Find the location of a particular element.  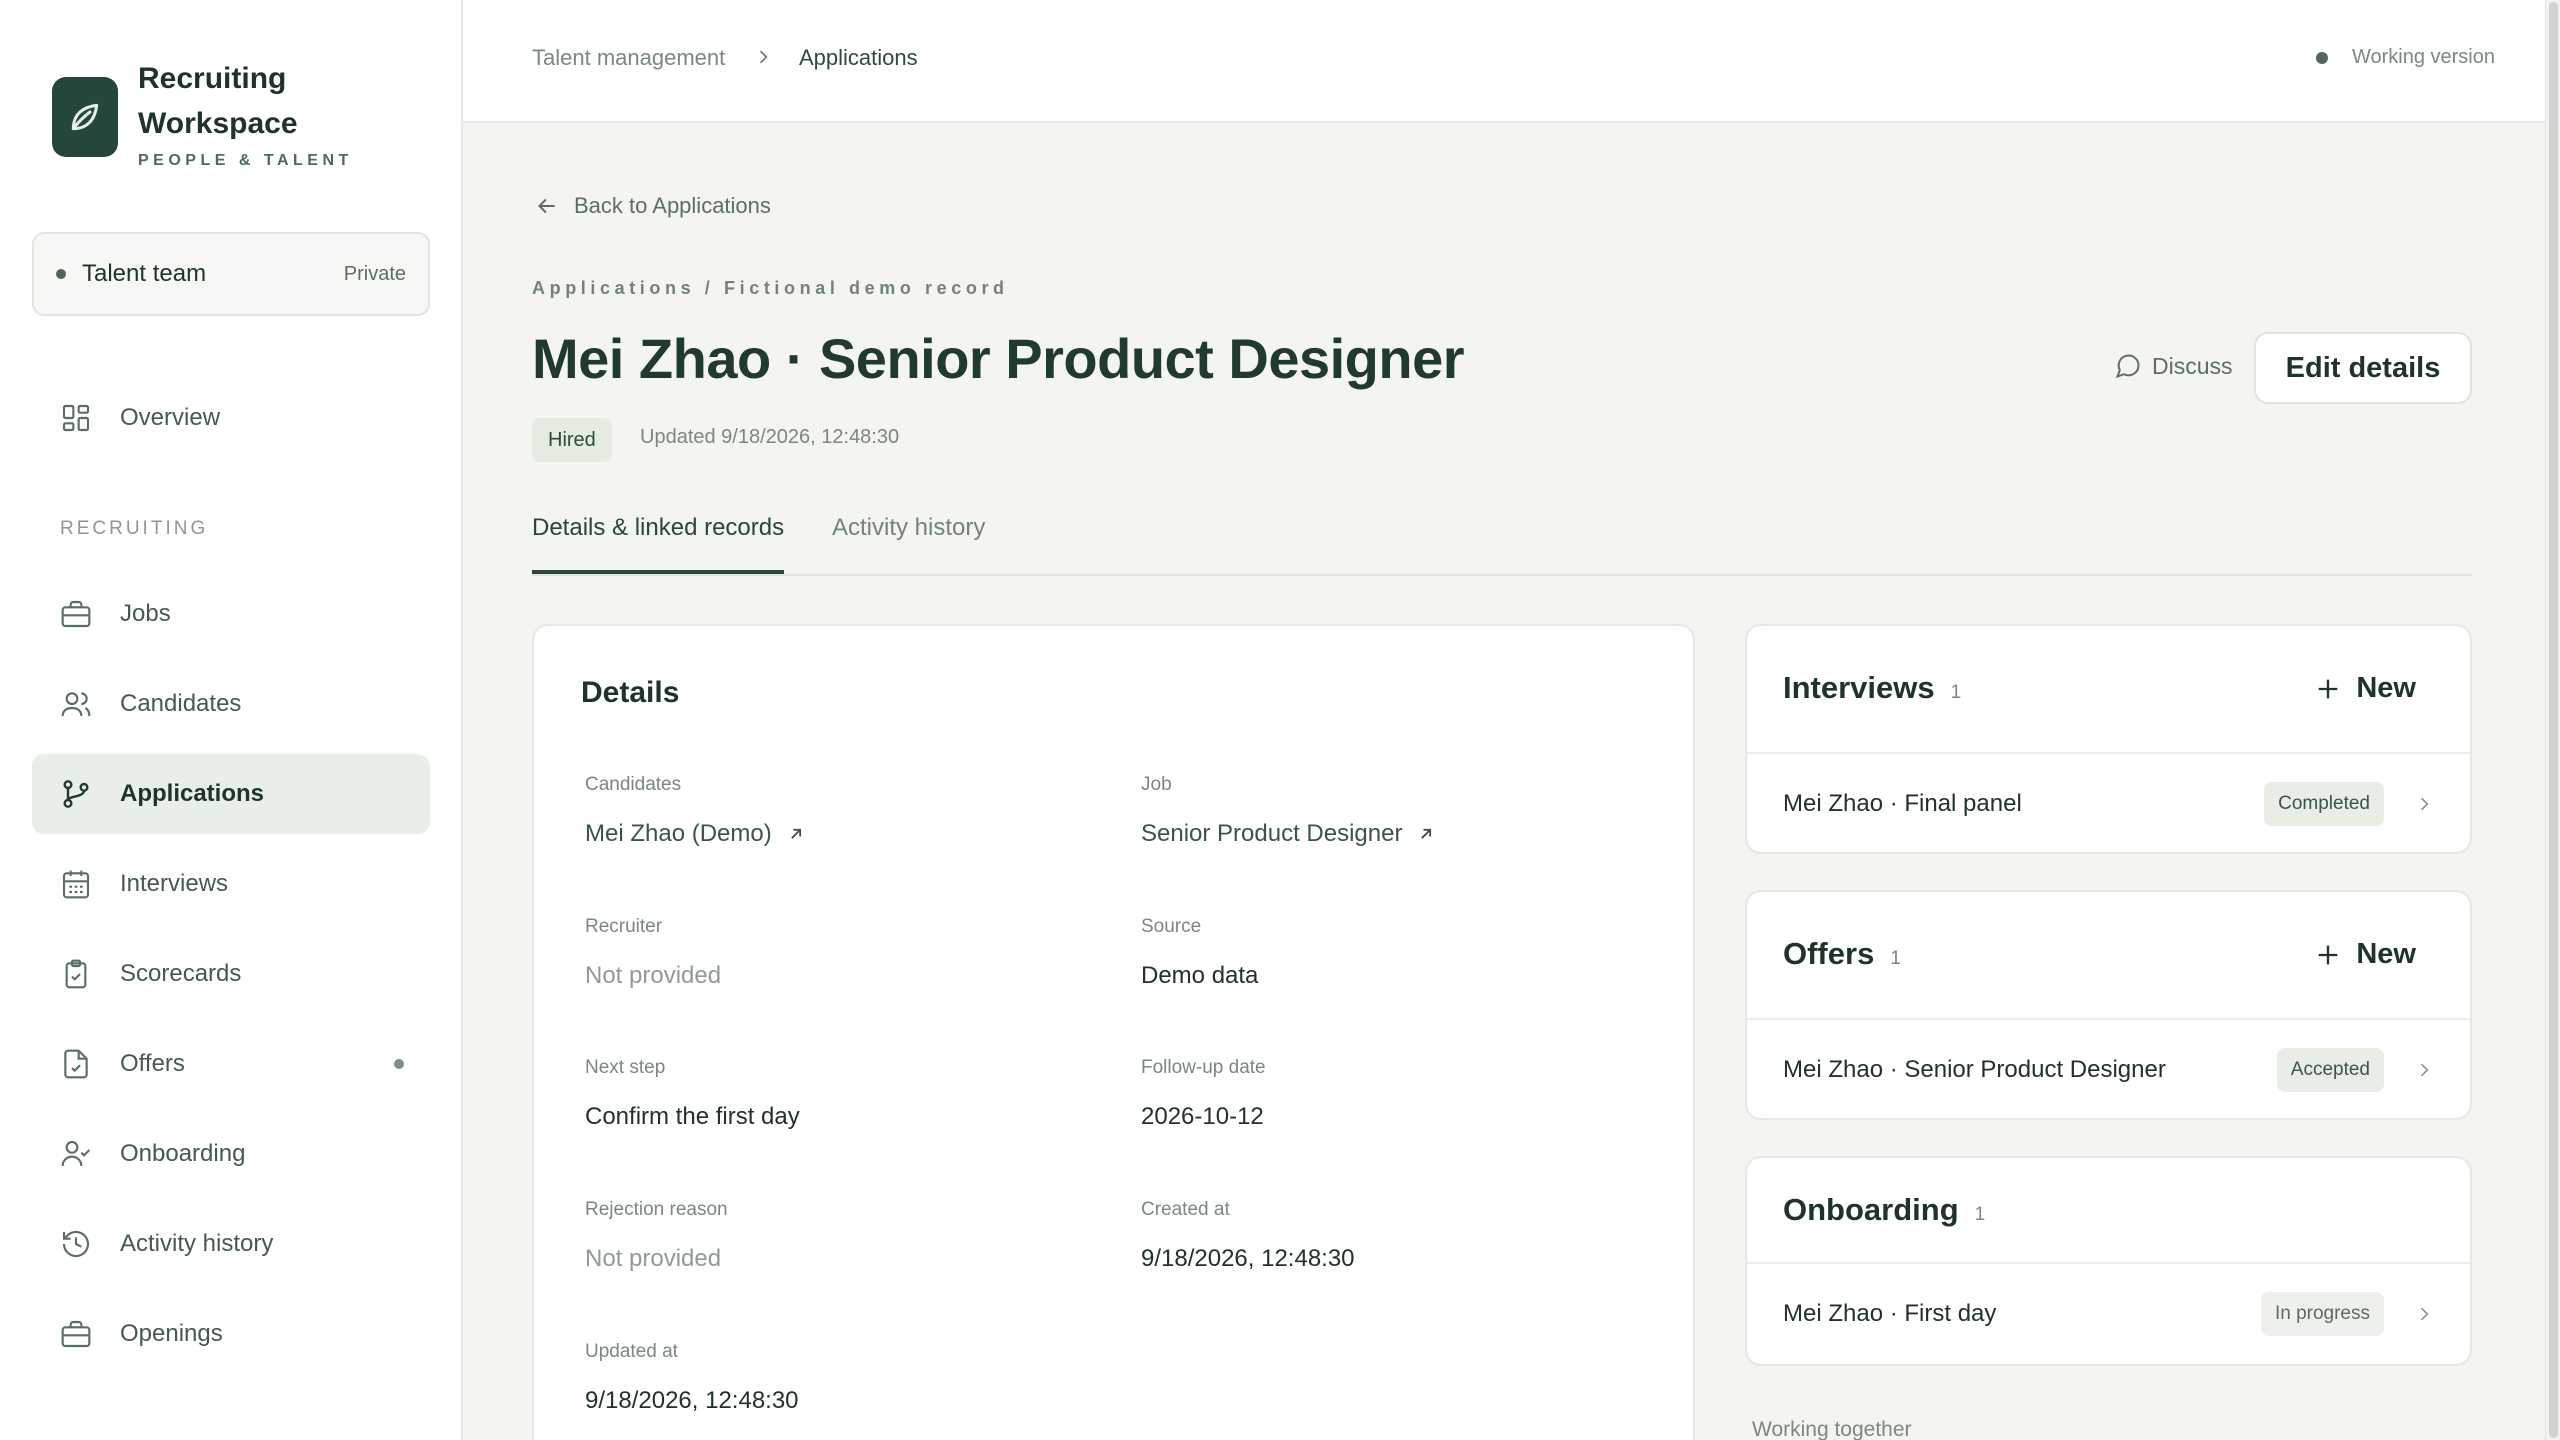

back-link: Back to Applications is located at coordinates (652, 206).